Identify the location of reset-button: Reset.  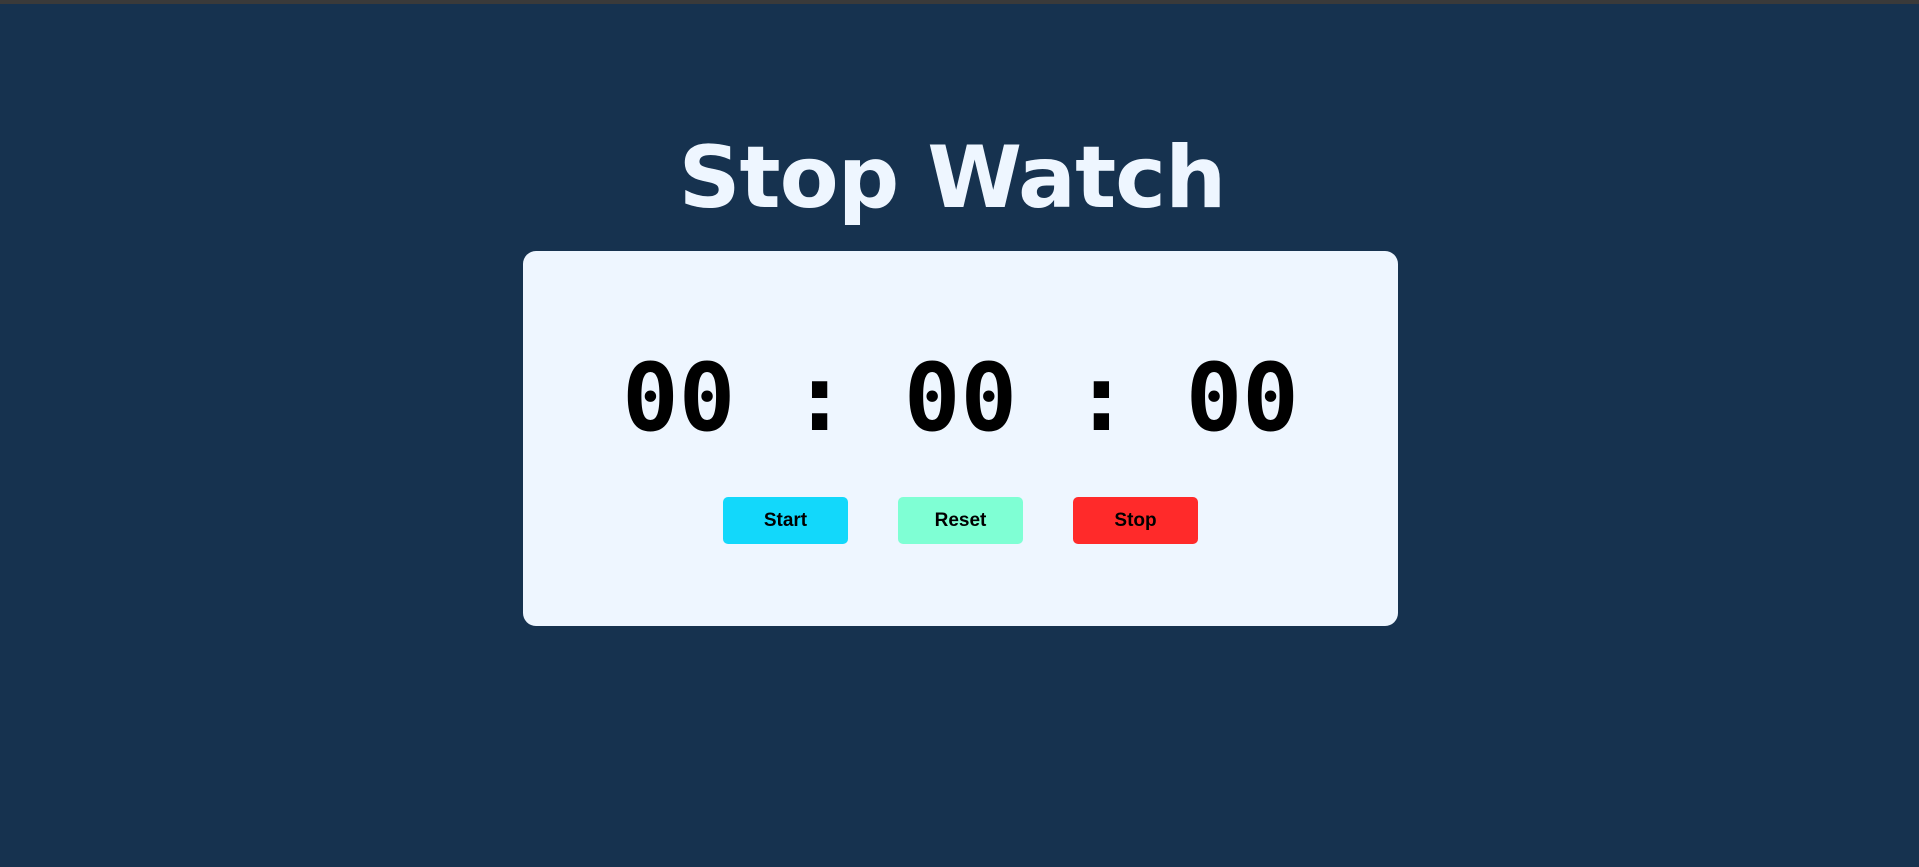
(960, 520).